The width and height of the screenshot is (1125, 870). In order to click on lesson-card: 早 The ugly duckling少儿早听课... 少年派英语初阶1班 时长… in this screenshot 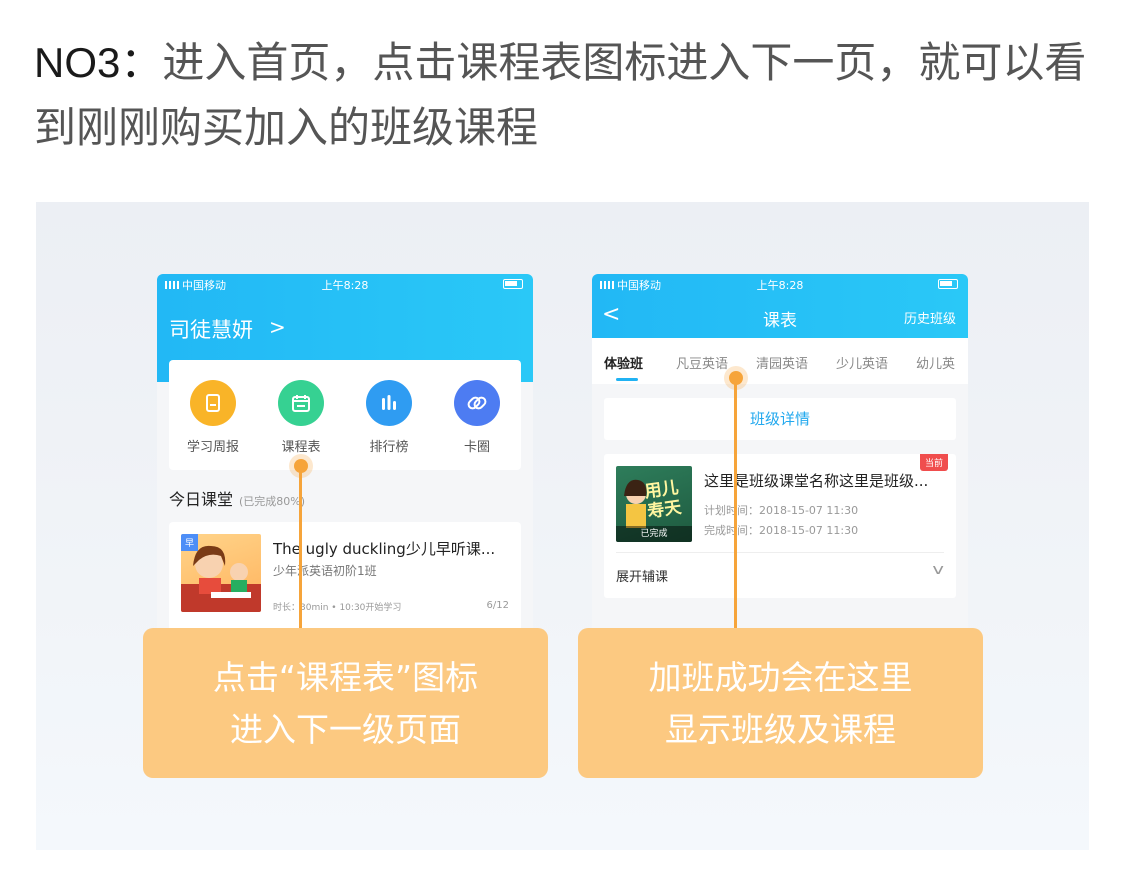, I will do `click(345, 578)`.